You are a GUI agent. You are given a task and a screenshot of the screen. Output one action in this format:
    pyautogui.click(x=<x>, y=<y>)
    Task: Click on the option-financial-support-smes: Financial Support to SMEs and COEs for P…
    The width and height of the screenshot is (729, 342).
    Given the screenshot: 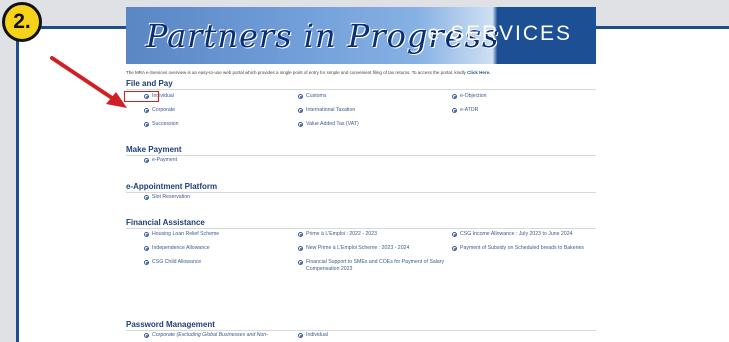 What is the action you would take?
    pyautogui.click(x=373, y=266)
    